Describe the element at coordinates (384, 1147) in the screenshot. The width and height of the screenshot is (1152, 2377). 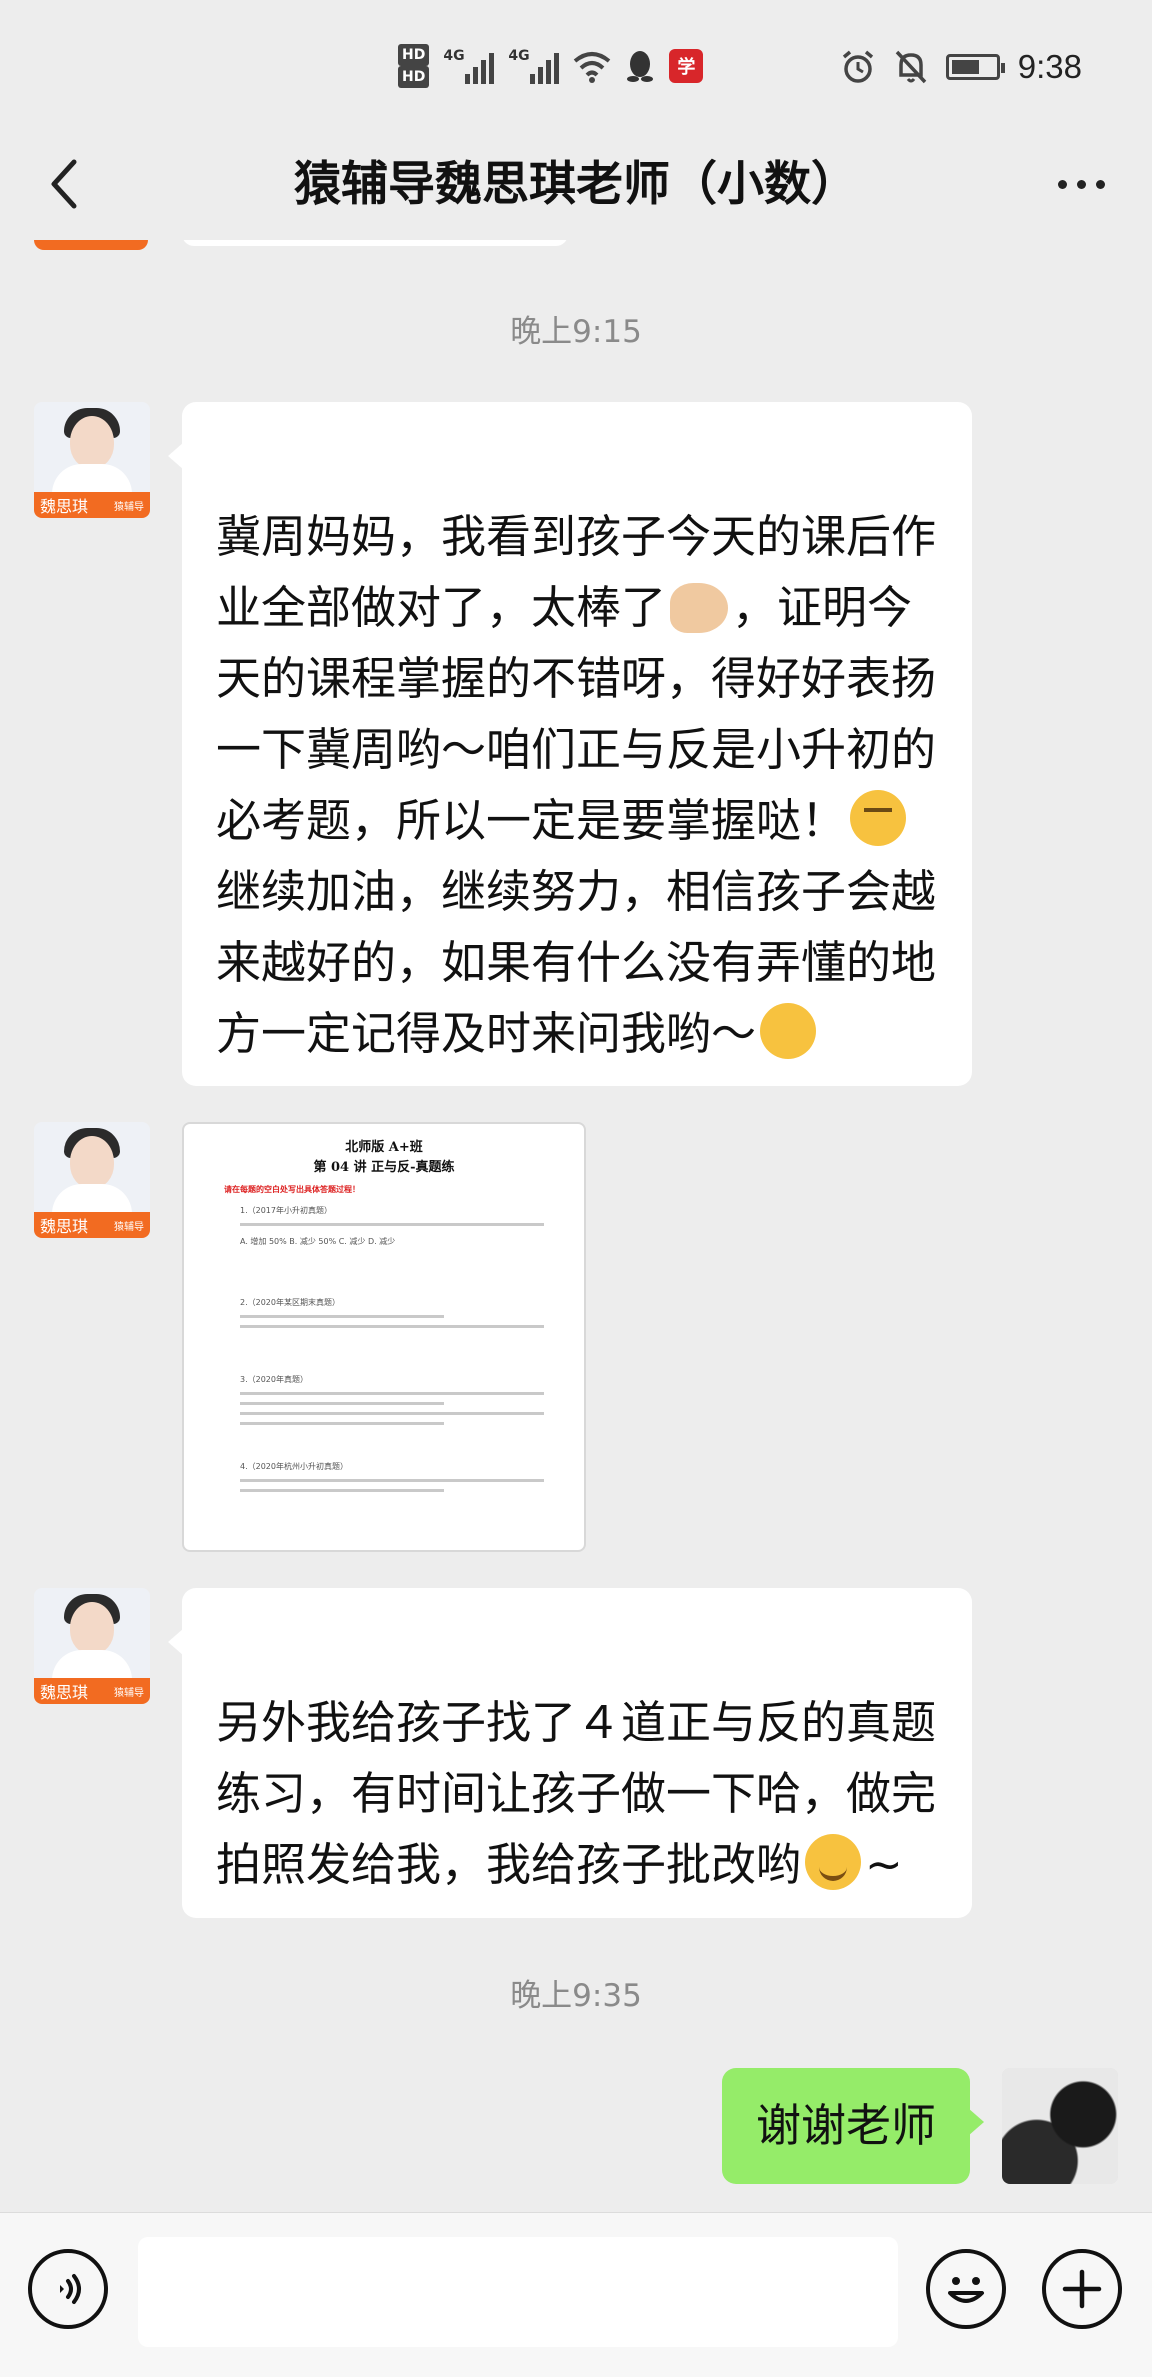
I see `doc-title-1: 北师版 A+班` at that location.